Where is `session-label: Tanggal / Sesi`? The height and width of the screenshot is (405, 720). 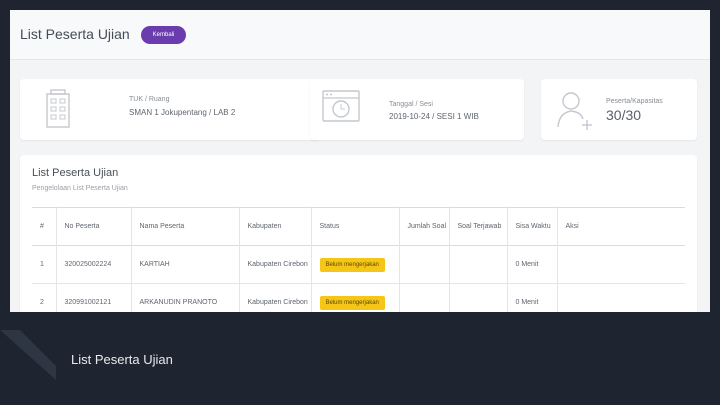
session-label: Tanggal / Sesi is located at coordinates (411, 104).